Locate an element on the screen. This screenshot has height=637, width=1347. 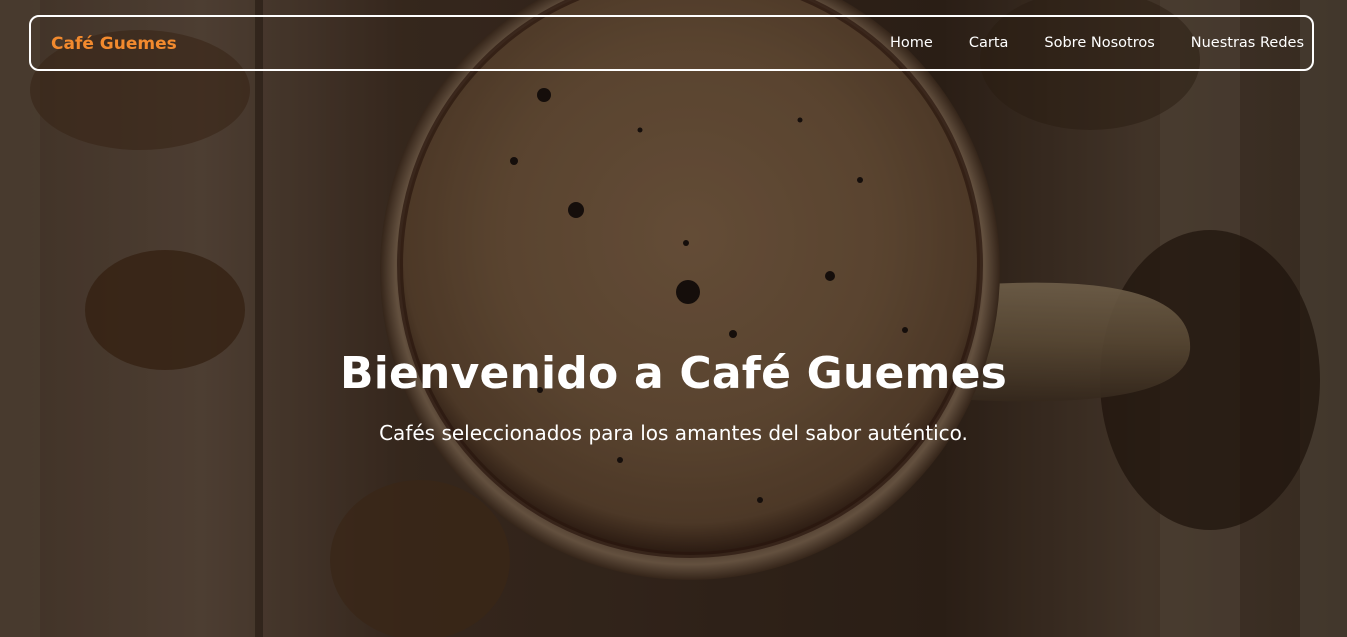
nav-link-sobre-nosotros: Sobre Nosotros is located at coordinates (1099, 43).